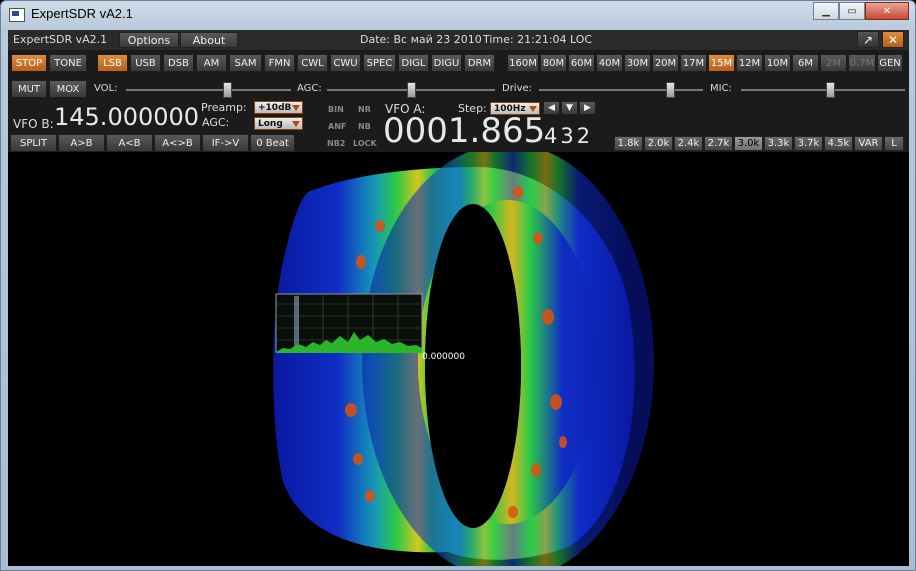 The image size is (916, 571). I want to click on panel-close-button: ✕, so click(893, 39).